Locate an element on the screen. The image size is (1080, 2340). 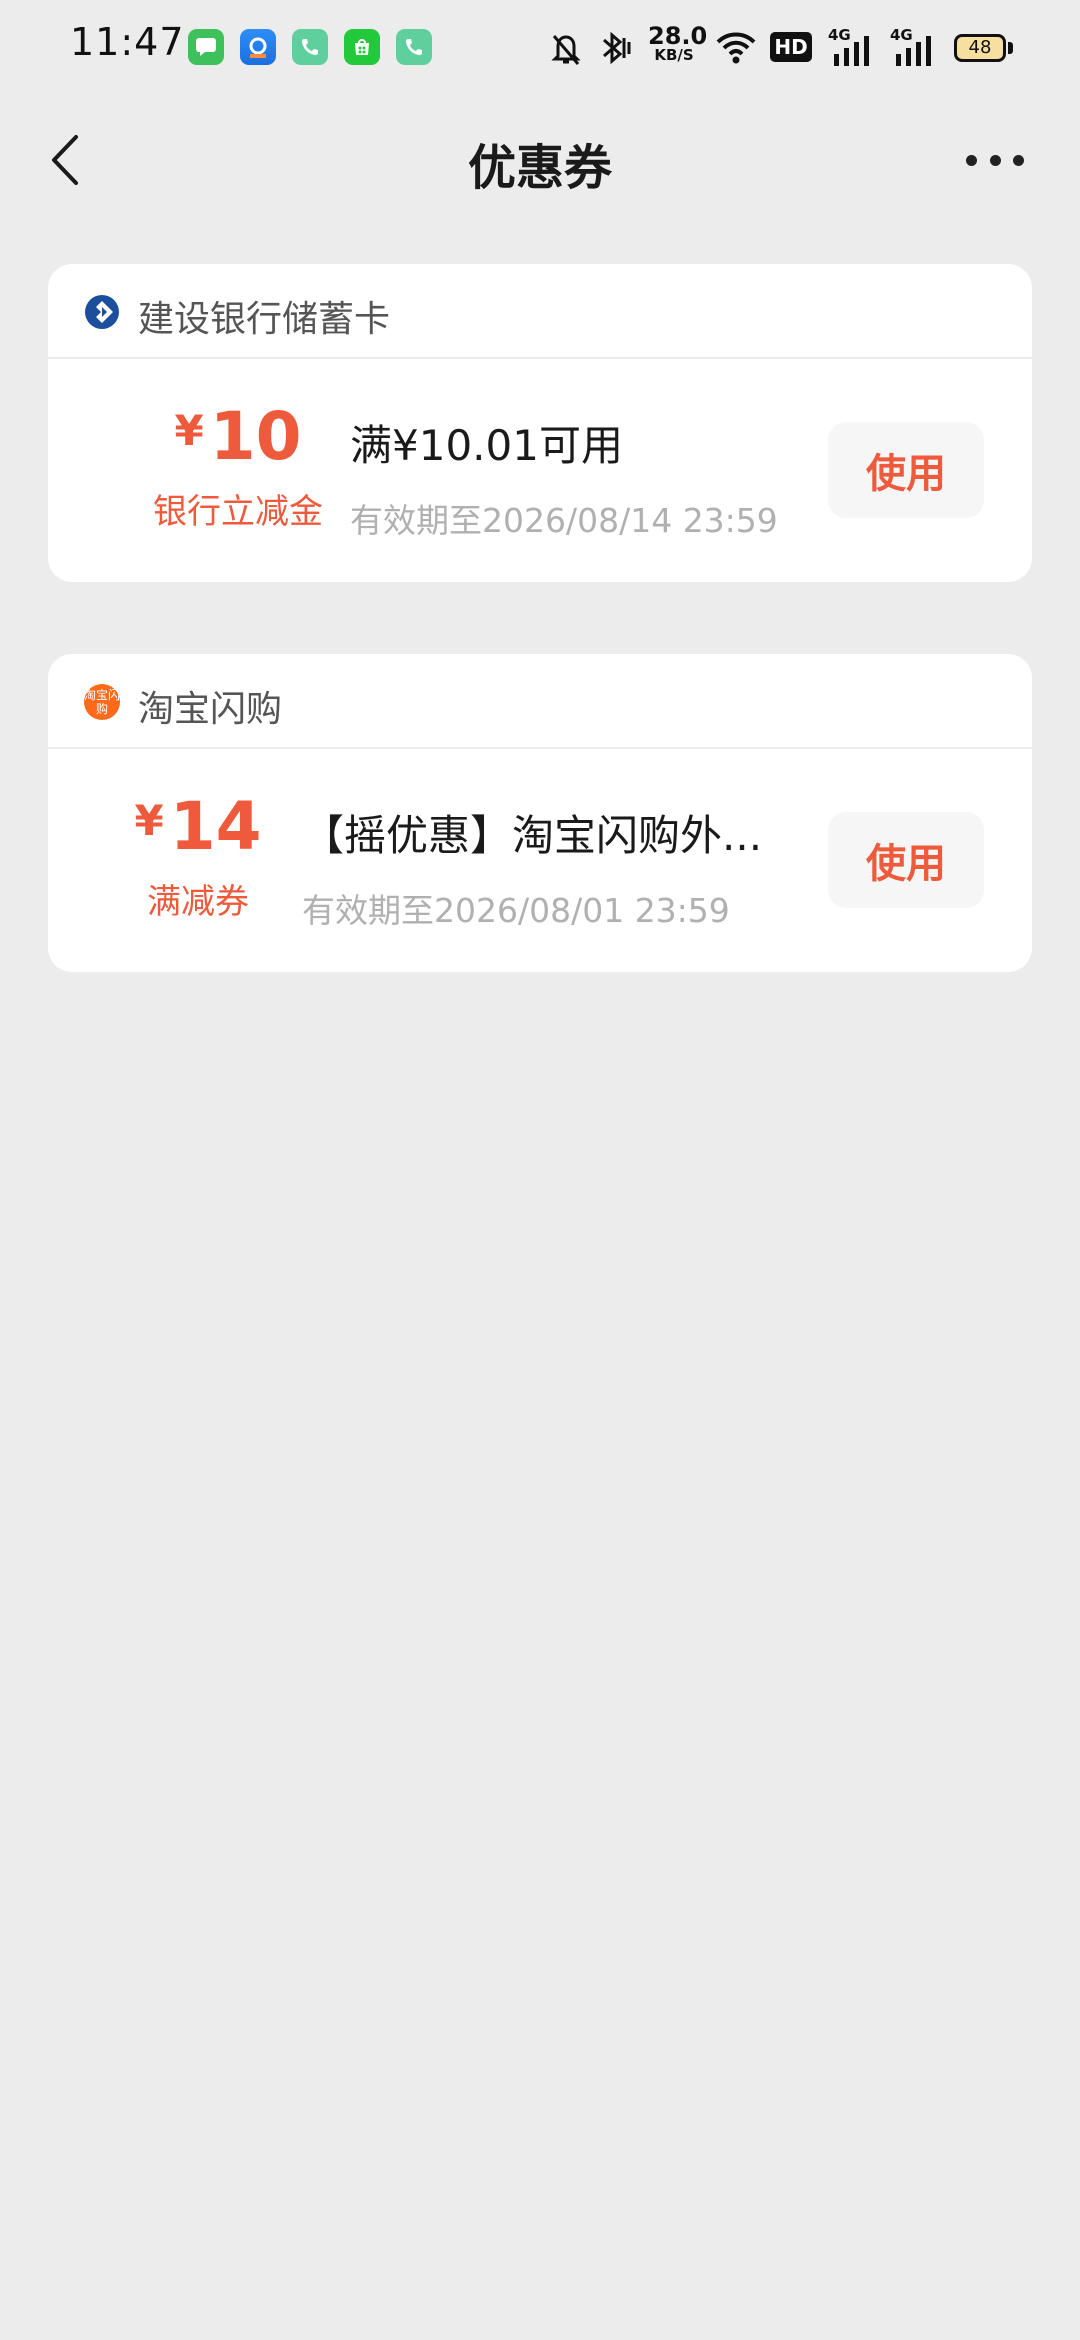
network-speed-unit: KB/S is located at coordinates (674, 55).